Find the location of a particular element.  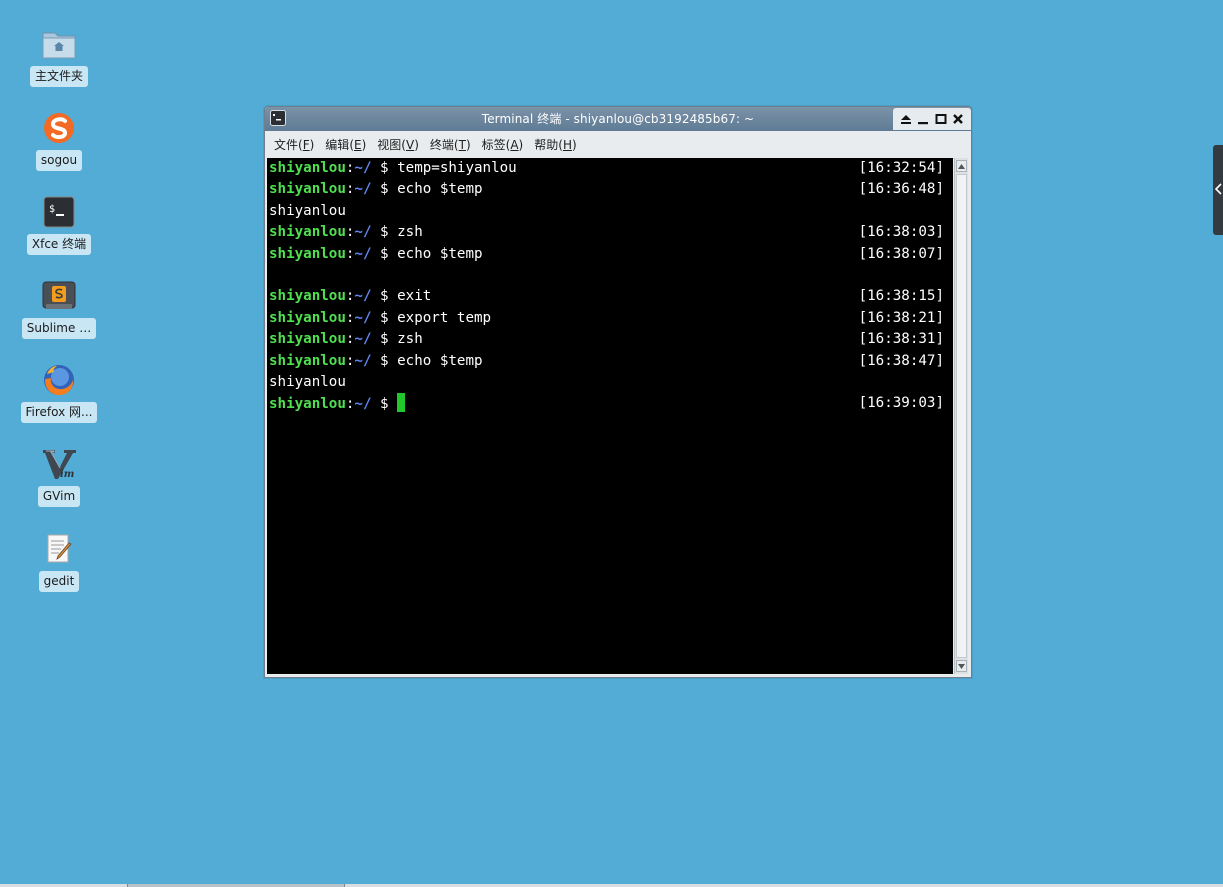

sogou-icon is located at coordinates (59, 128).